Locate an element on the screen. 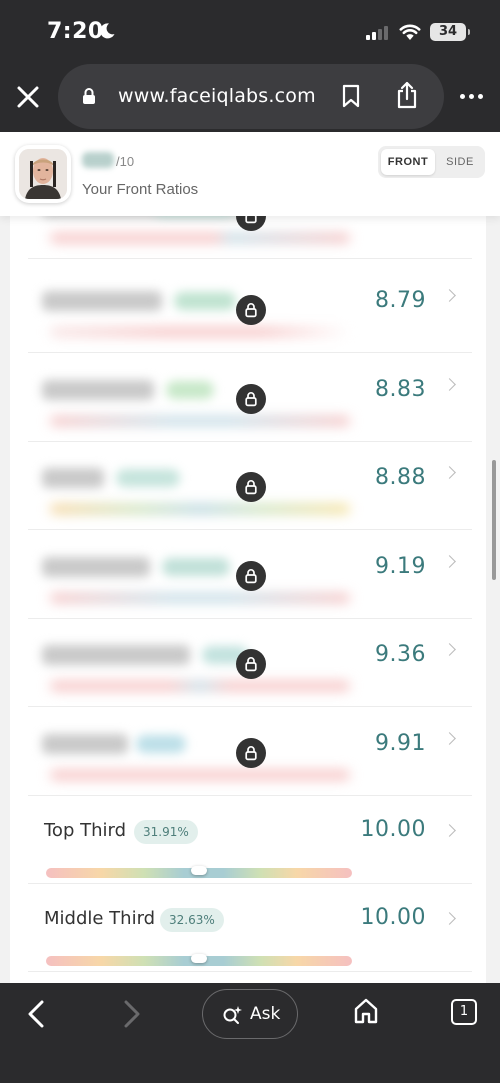 This screenshot has height=1083, width=500. ratios-header: /10 Your Front Ratios FRONT SIDE is located at coordinates (250, 174).